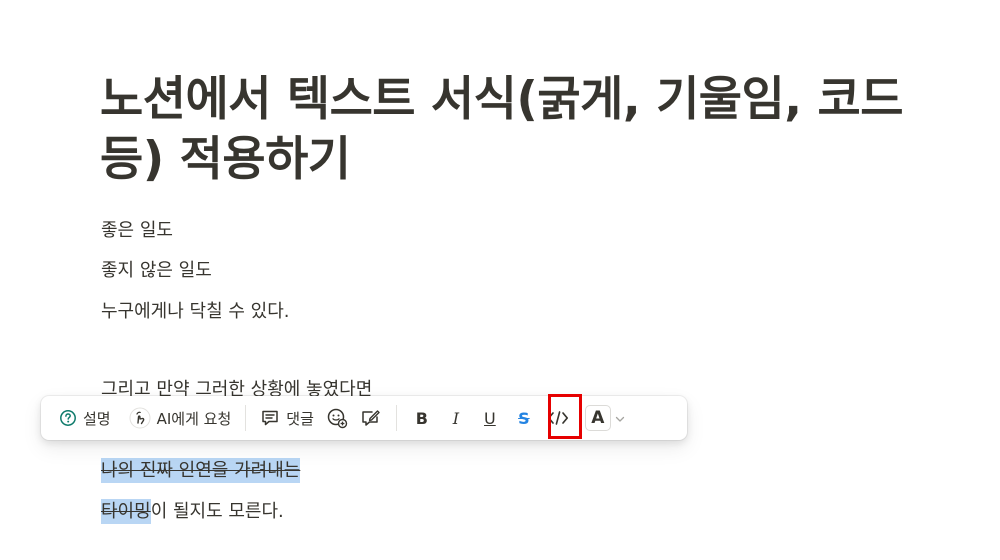 Image resolution: width=1000 pixels, height=560 pixels. I want to click on strikethrough-button: S, so click(524, 418).